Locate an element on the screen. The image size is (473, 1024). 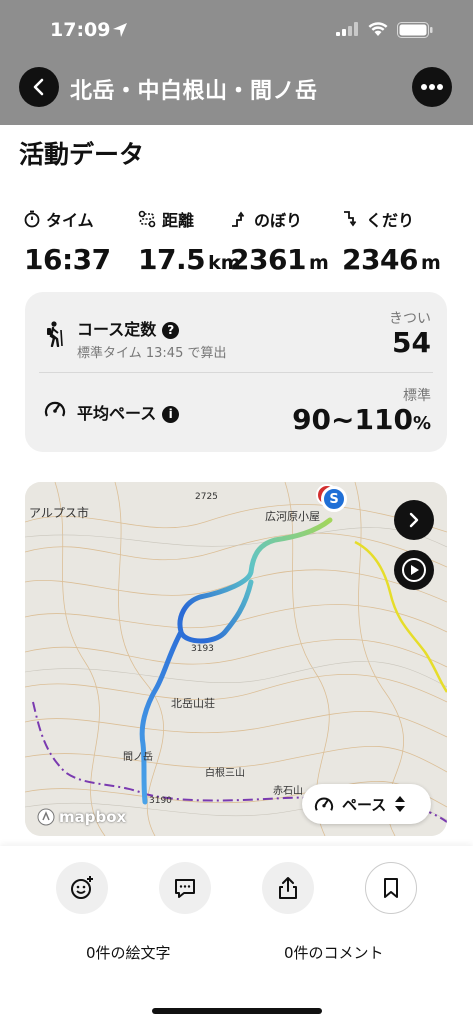
stat-distance-value: 17.5 is located at coordinates (172, 259).